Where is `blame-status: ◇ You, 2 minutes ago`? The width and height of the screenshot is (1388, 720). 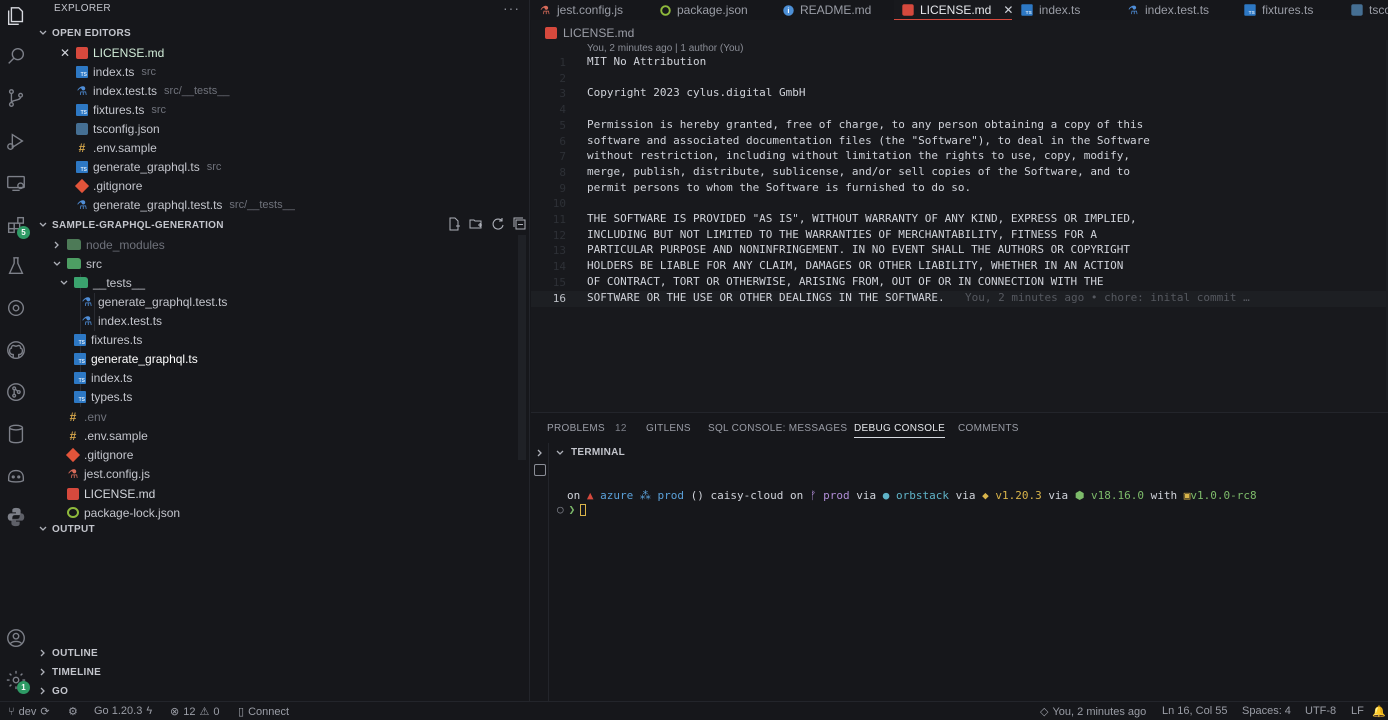 blame-status: ◇ You, 2 minutes ago is located at coordinates (1093, 712).